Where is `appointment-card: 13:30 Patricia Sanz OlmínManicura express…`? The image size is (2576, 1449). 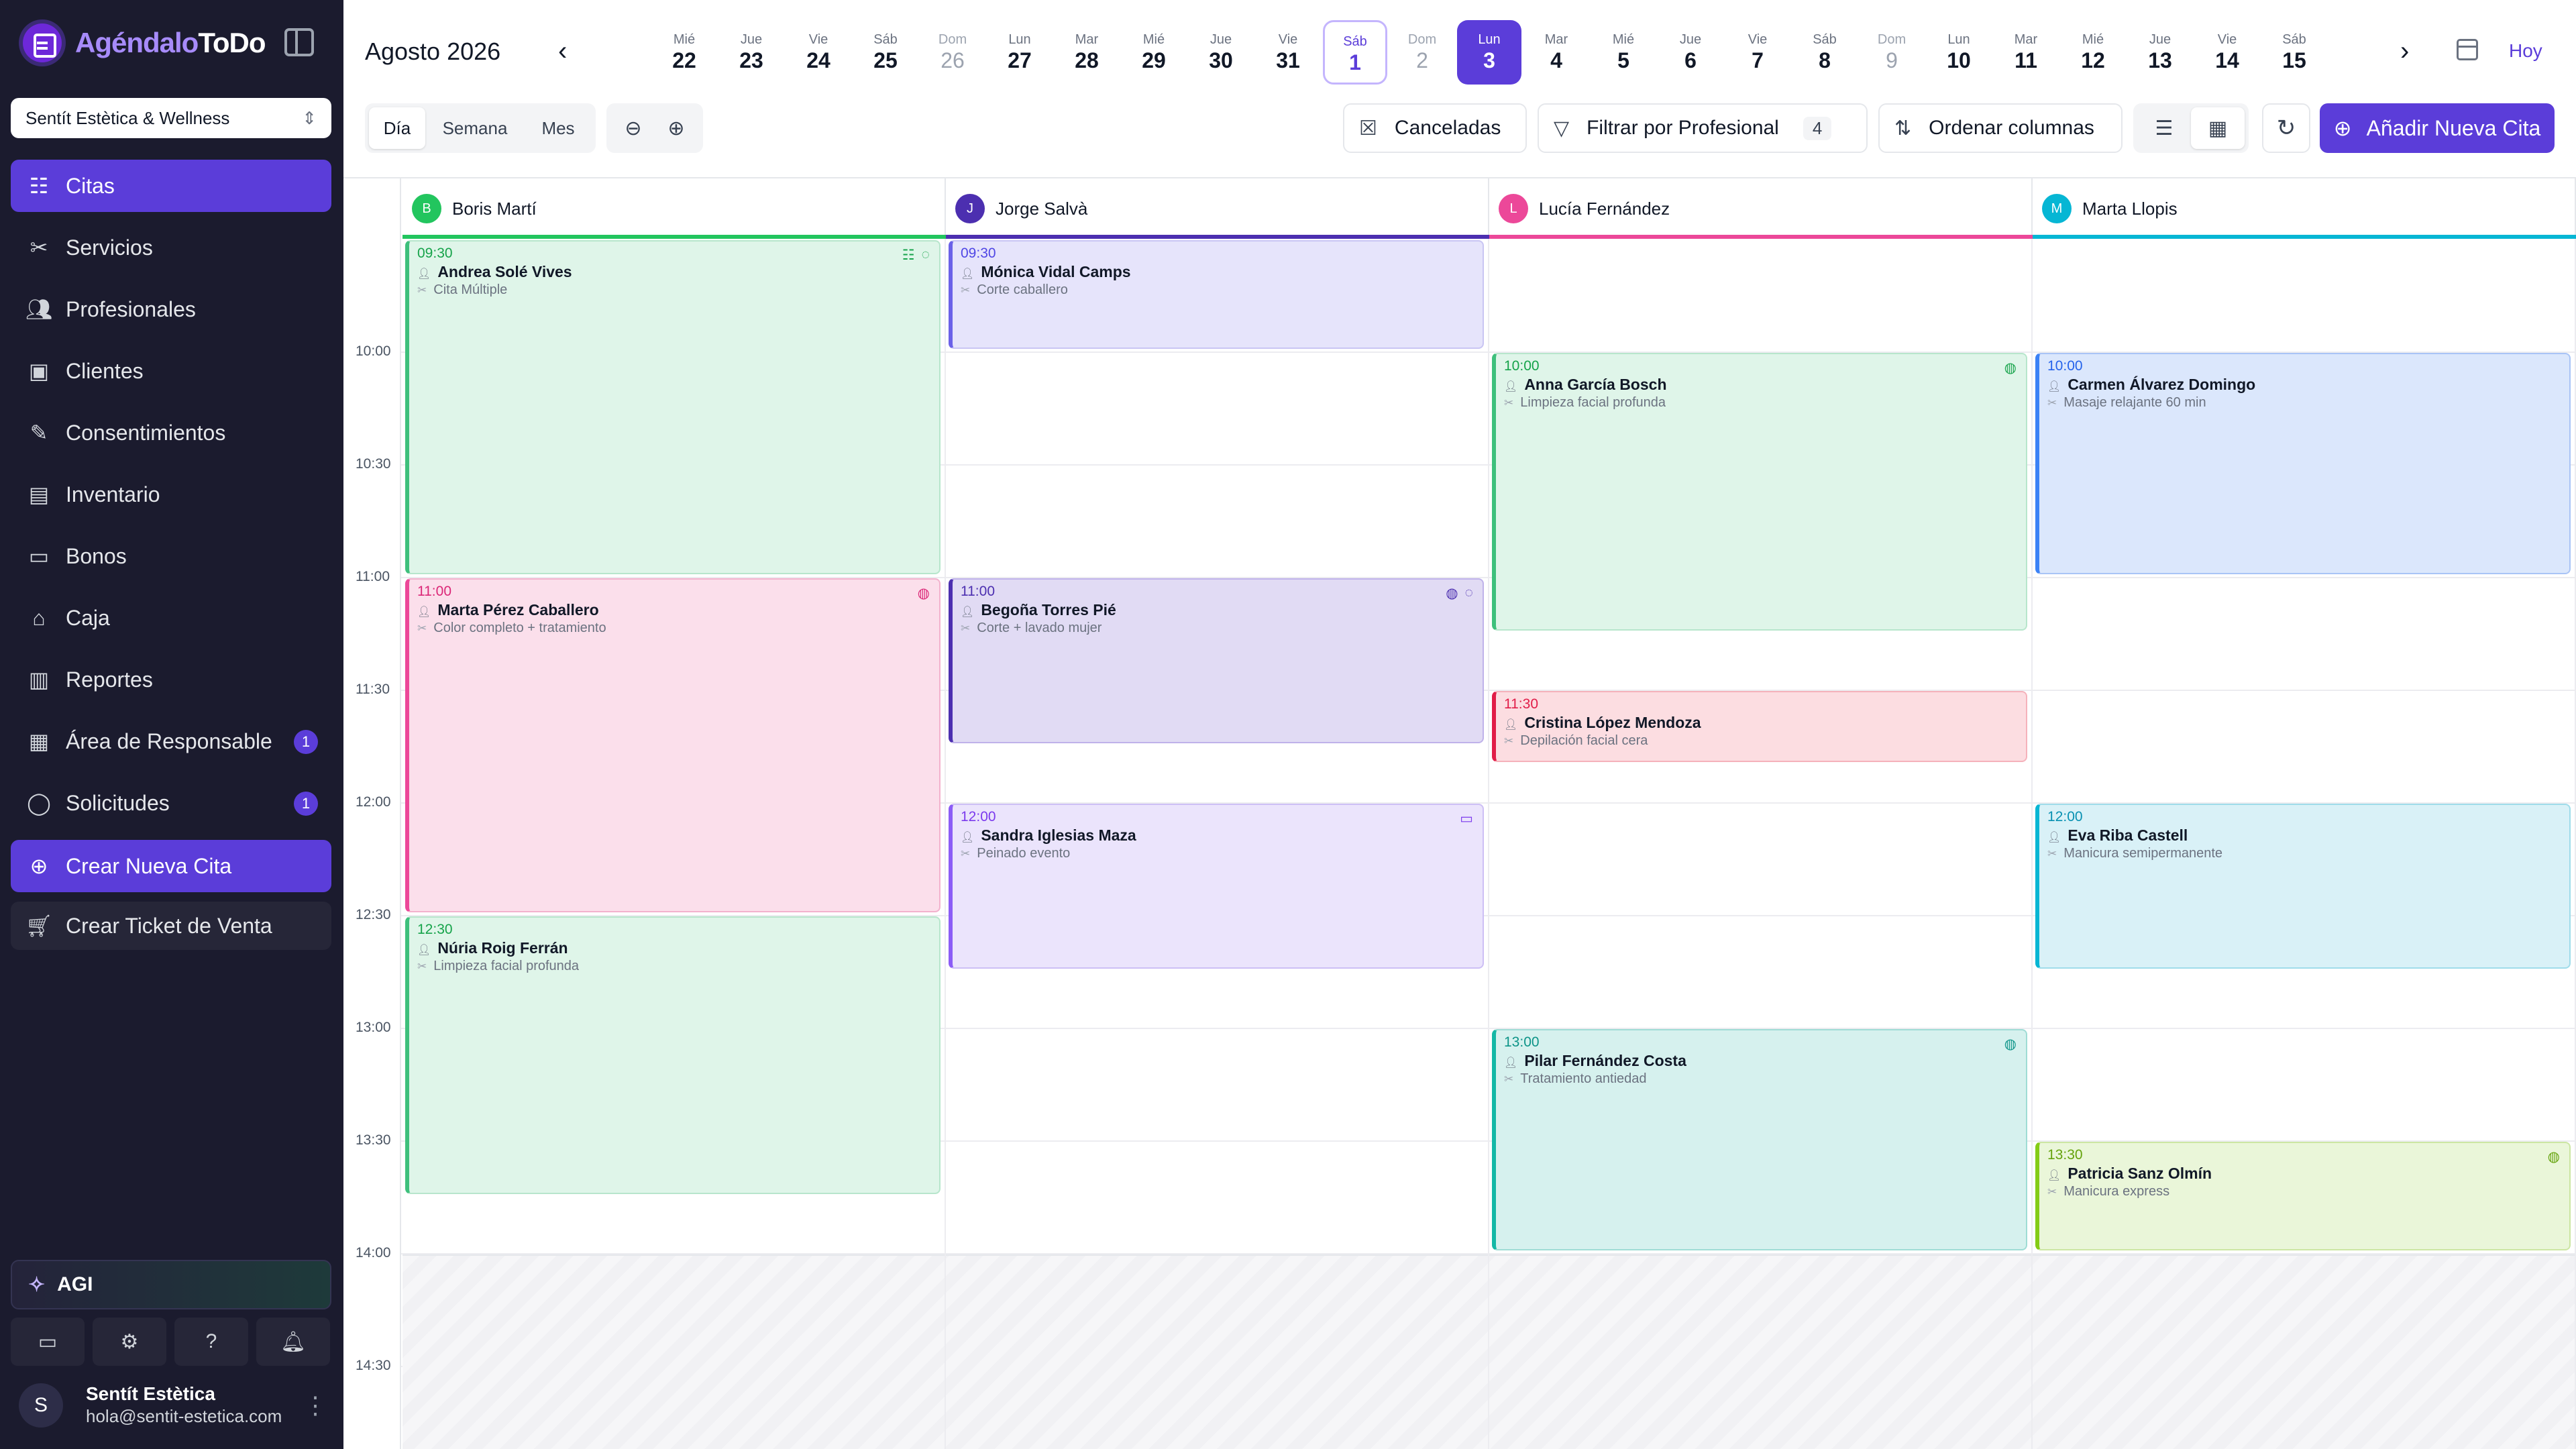
appointment-card: 13:30 Patricia Sanz OlmínManicura express… is located at coordinates (2303, 1196).